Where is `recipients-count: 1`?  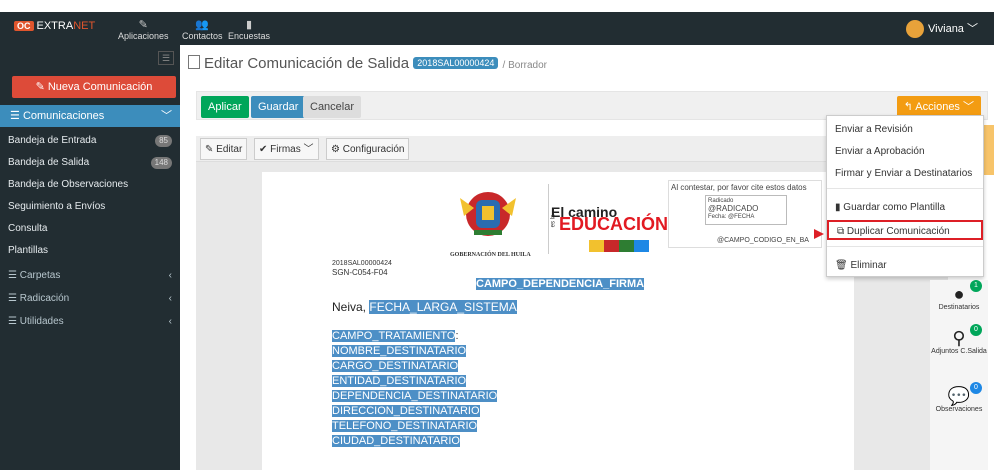 recipients-count: 1 is located at coordinates (976, 286).